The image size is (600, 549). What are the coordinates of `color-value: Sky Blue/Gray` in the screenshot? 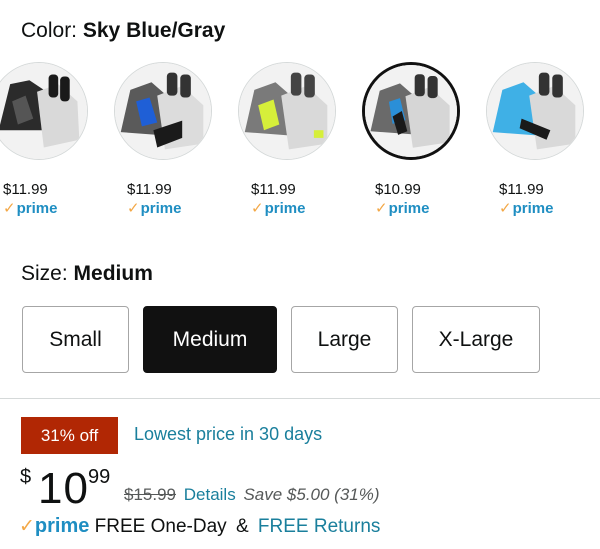 It's located at (154, 30).